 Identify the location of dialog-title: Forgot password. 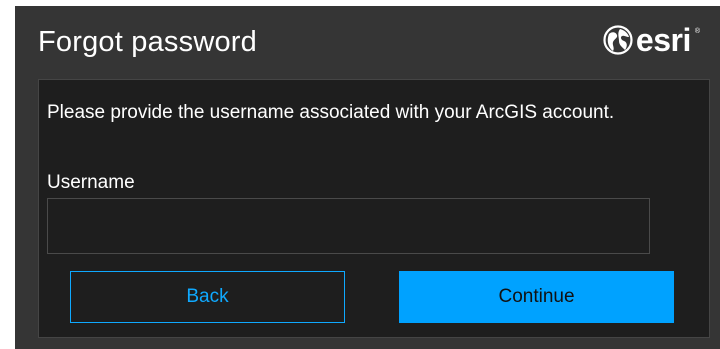
(147, 42).